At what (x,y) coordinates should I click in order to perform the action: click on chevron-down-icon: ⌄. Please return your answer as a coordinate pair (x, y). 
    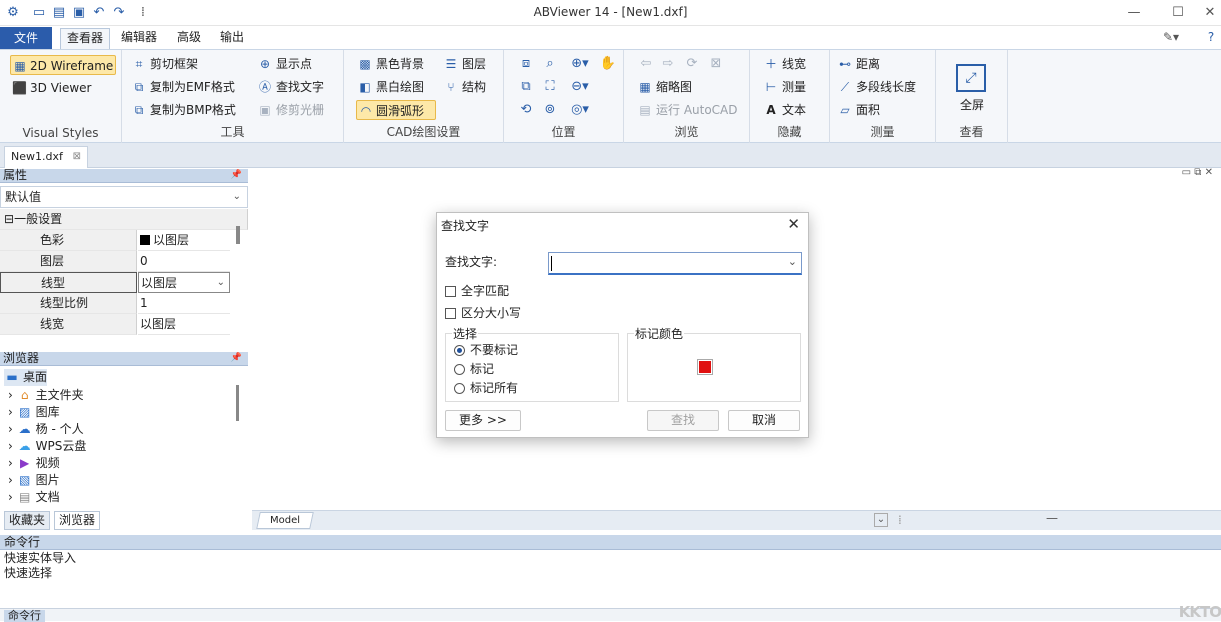
    Looking at the image, I should click on (792, 261).